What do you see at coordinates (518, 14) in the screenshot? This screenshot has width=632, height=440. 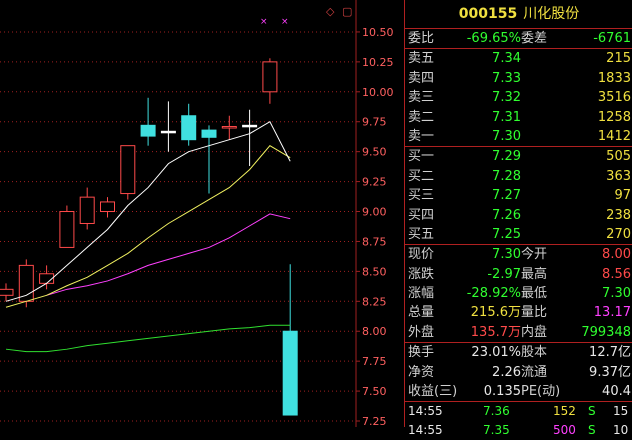 I see `stock-title: 000155 川化股份` at bounding box center [518, 14].